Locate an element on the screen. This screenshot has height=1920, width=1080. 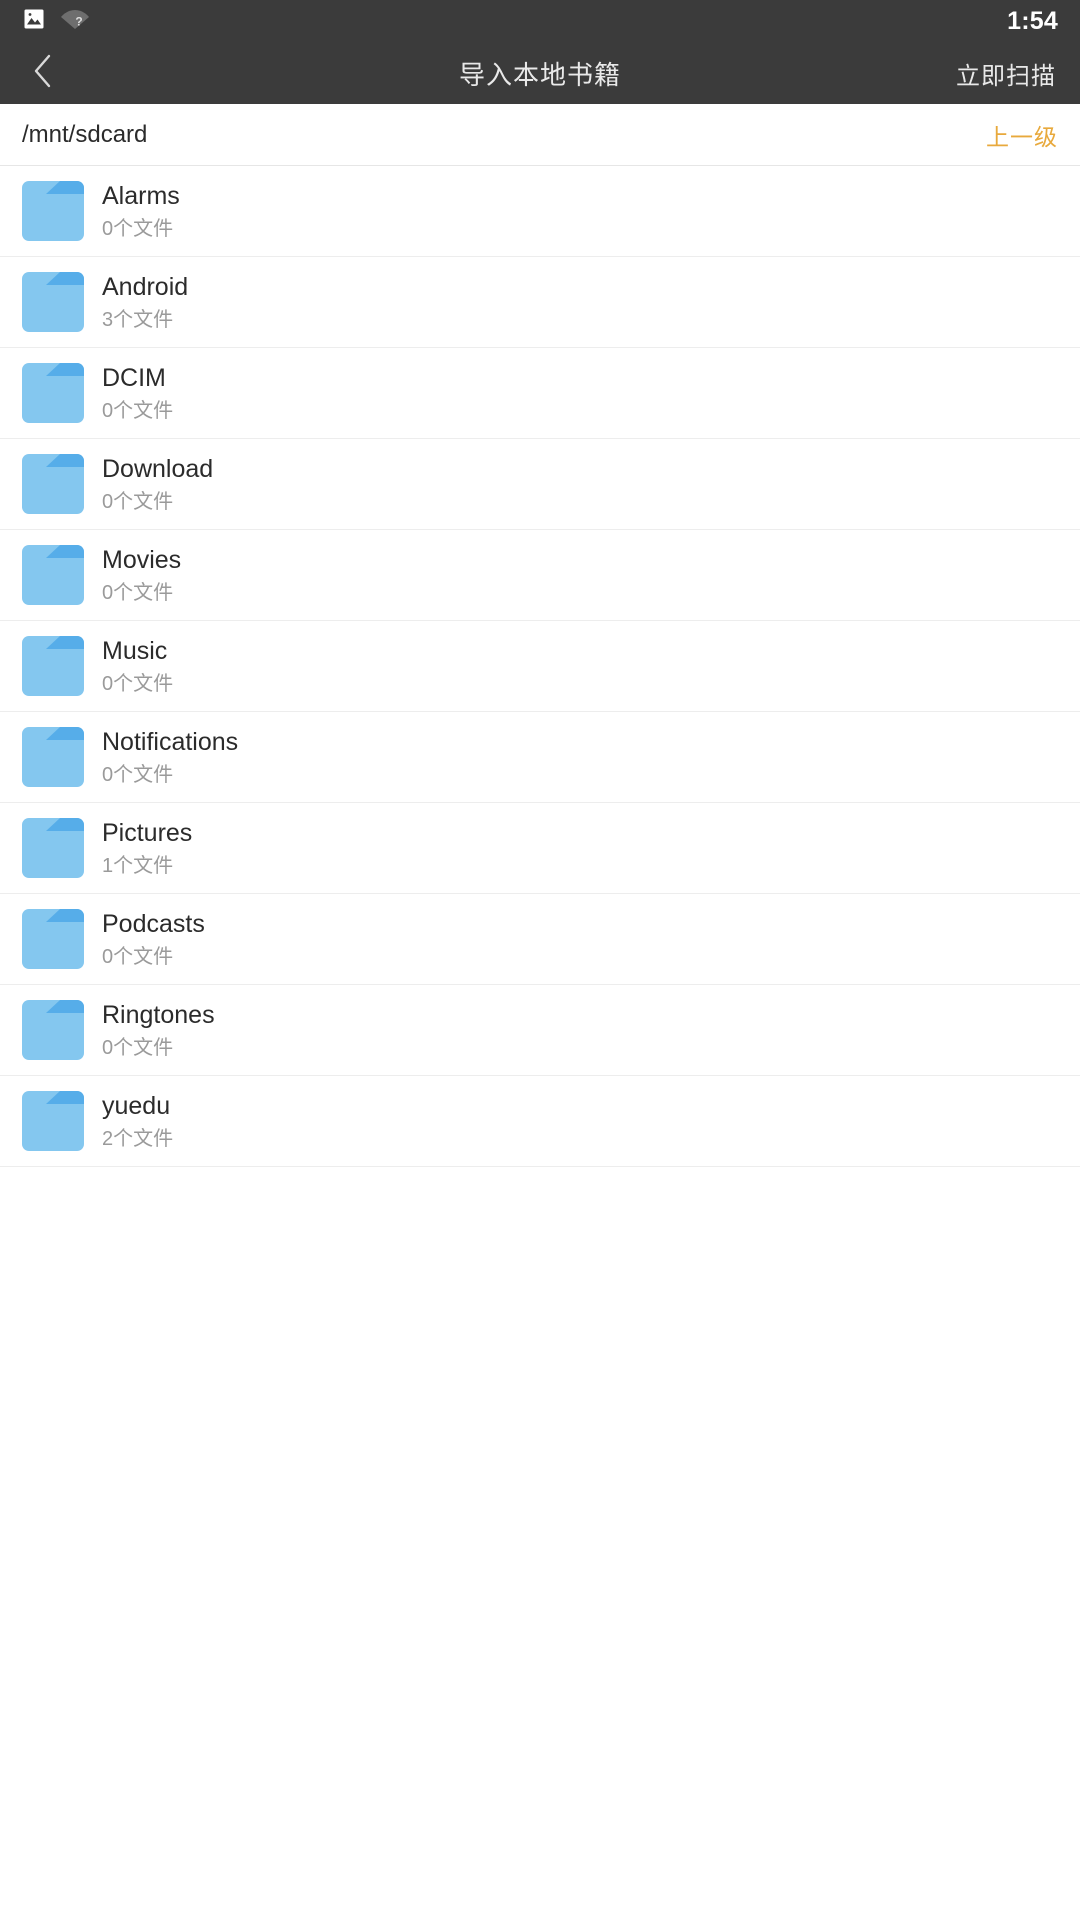
folder-name: Podcasts is located at coordinates (153, 923).